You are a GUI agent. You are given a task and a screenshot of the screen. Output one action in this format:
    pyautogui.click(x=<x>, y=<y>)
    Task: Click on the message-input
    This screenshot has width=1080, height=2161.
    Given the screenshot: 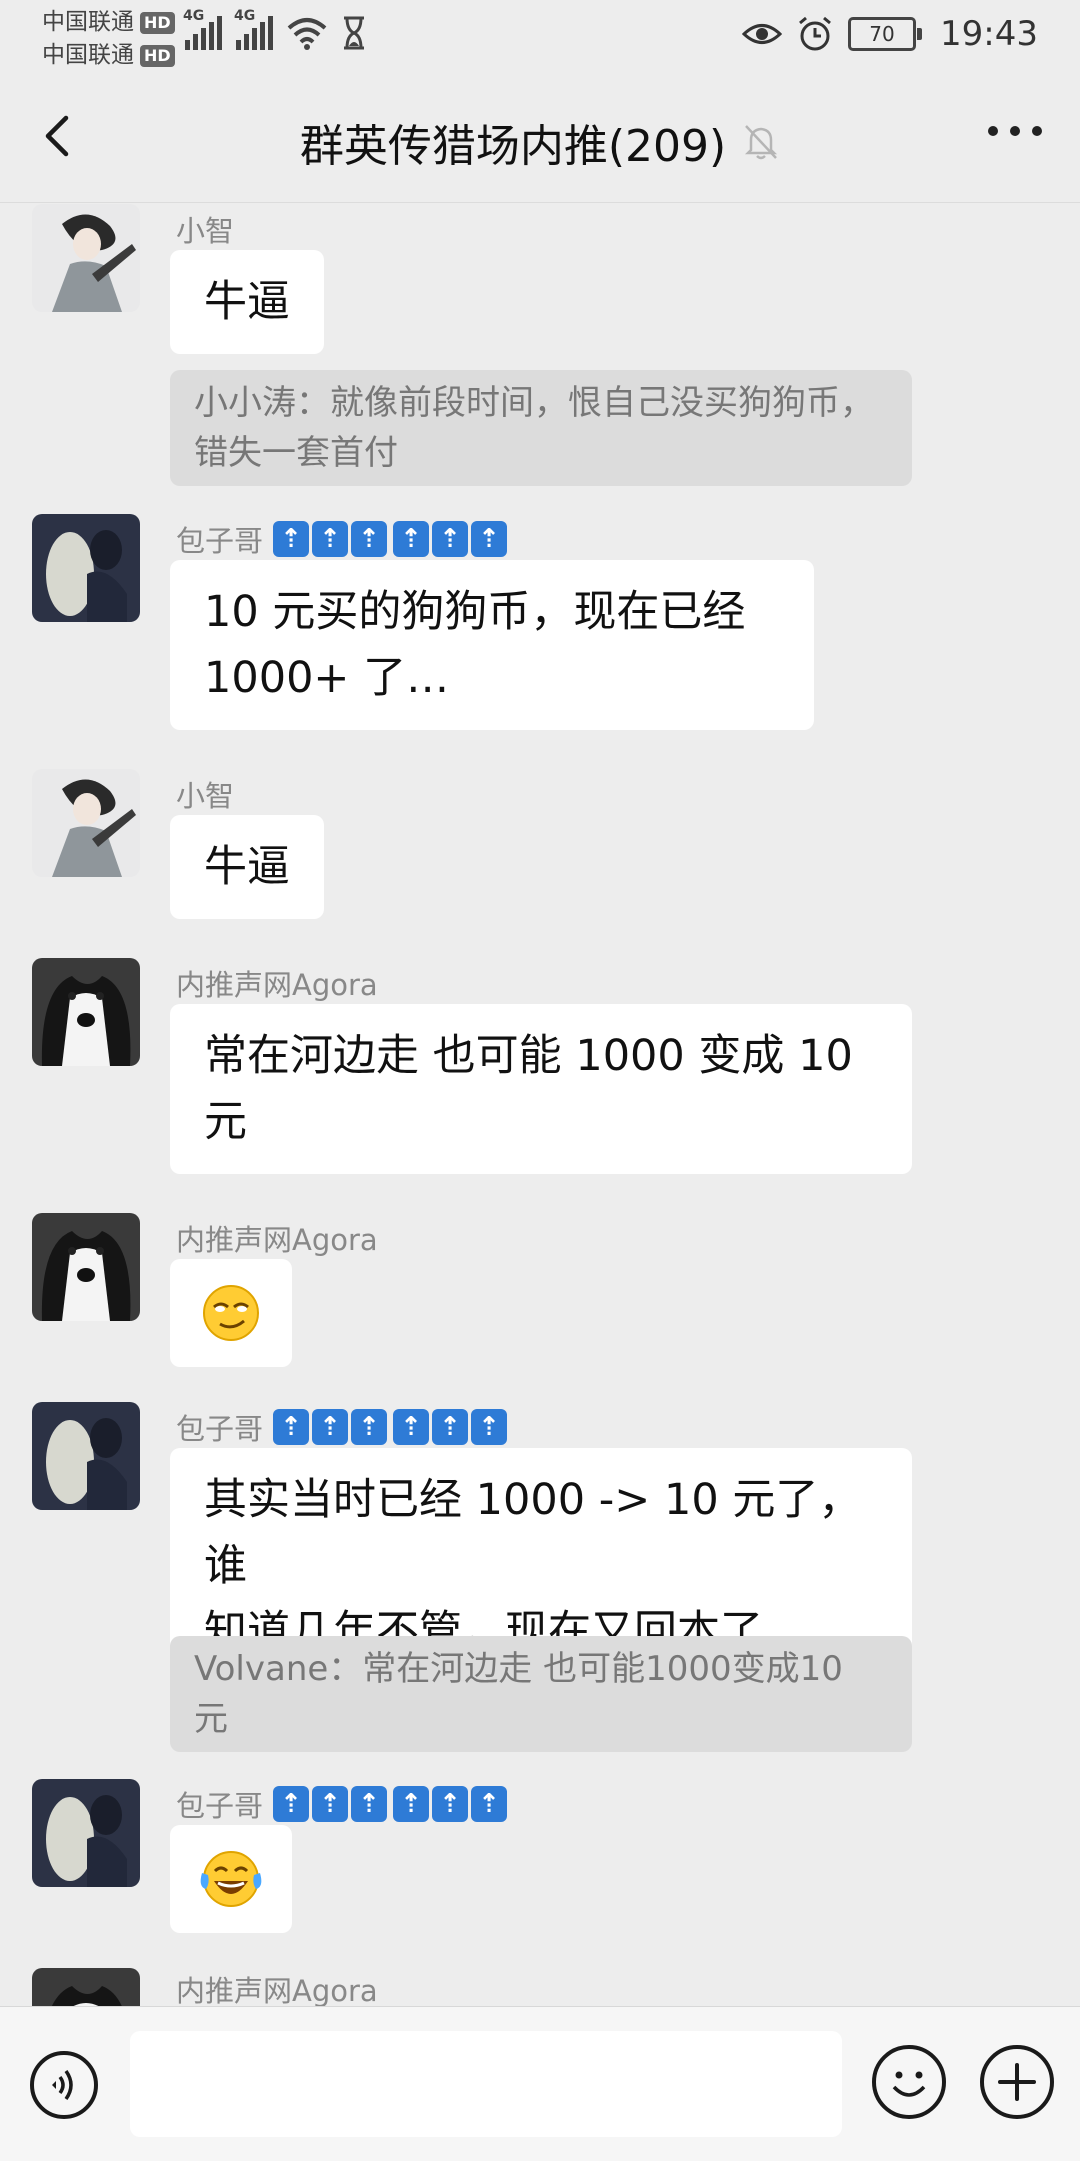 What is the action you would take?
    pyautogui.click(x=486, y=2084)
    